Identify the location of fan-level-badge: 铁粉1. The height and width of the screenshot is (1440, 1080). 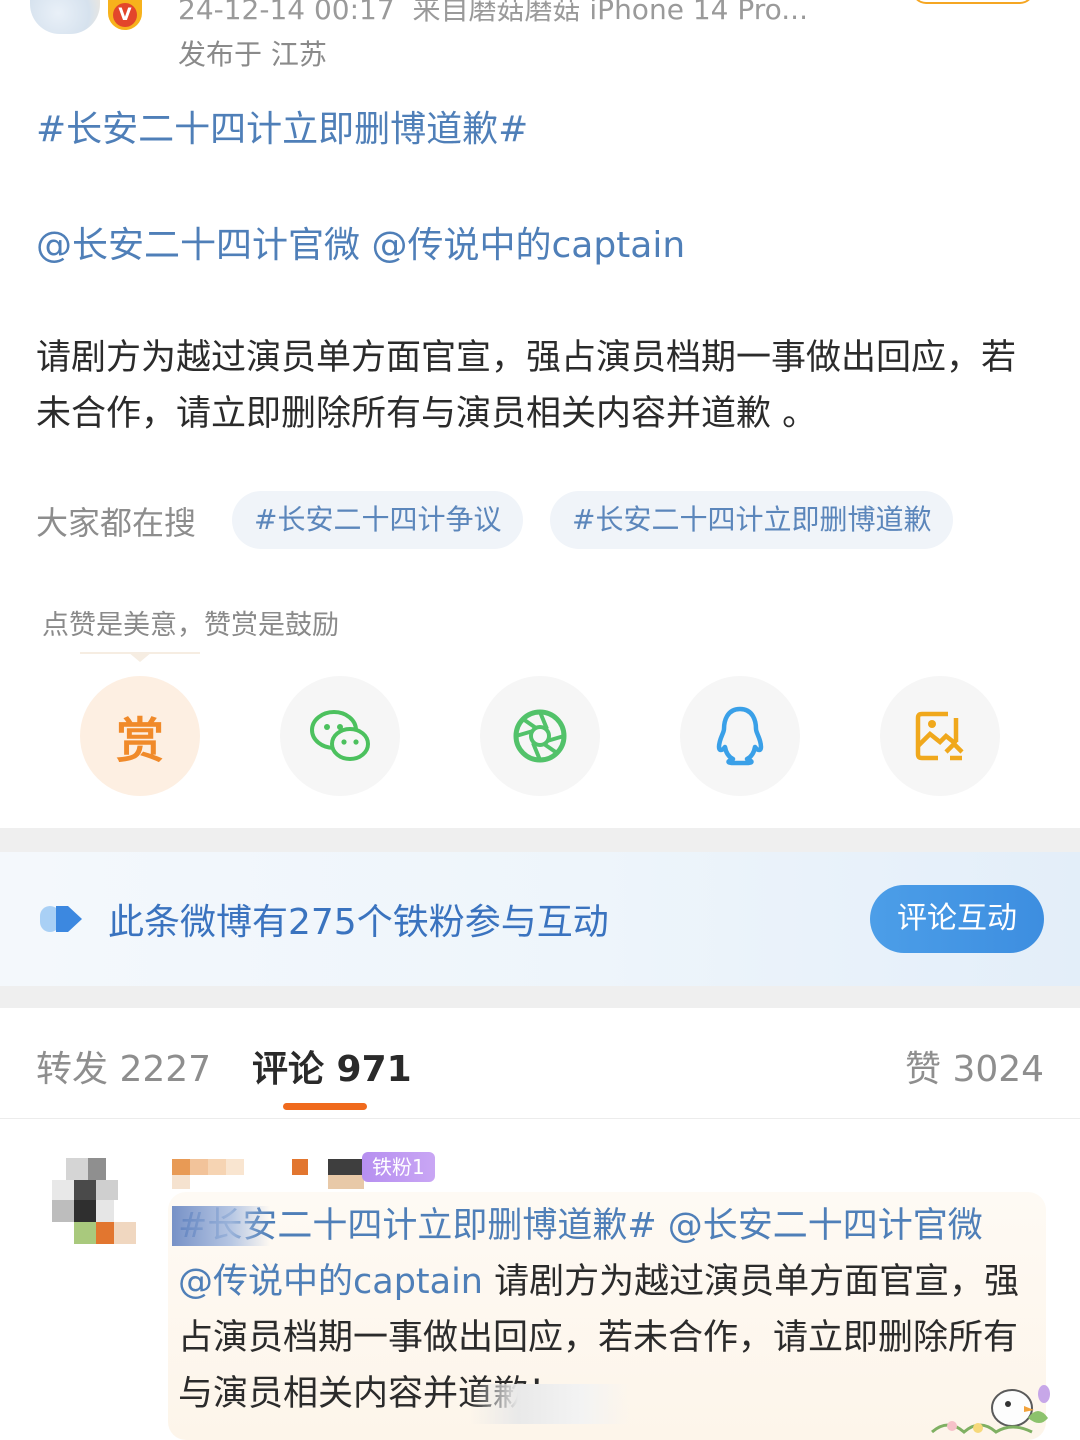
(398, 1167).